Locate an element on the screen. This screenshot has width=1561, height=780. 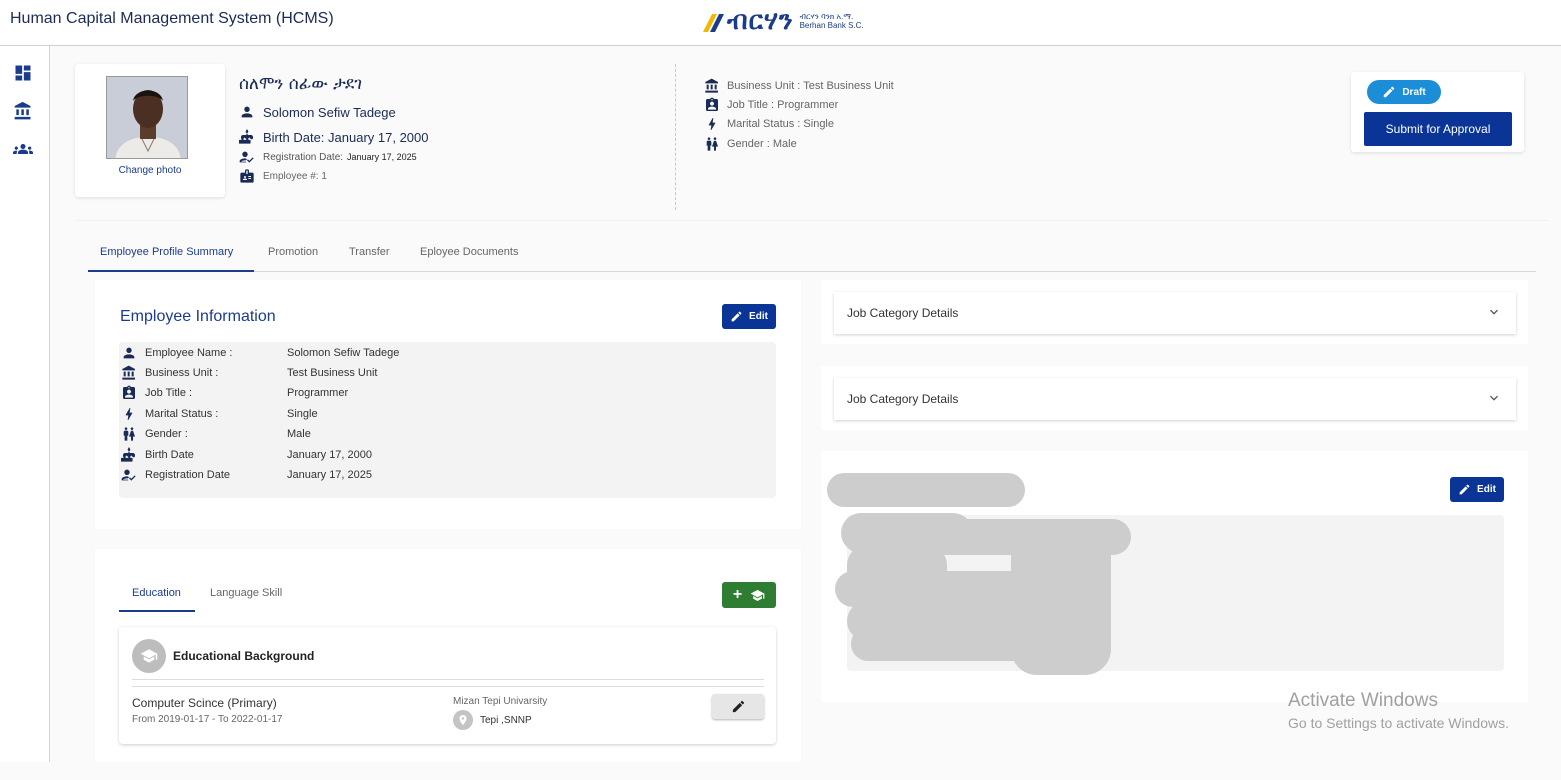
info-row-job-title: Job Title : Programmer is located at coordinates (447, 394).